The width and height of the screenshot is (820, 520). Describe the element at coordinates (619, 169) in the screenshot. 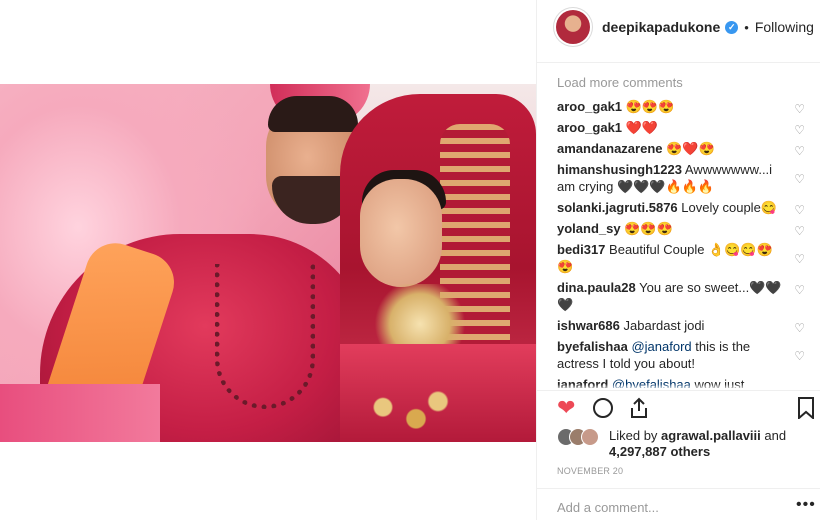

I see `comment-username: himanshusingh1223` at that location.